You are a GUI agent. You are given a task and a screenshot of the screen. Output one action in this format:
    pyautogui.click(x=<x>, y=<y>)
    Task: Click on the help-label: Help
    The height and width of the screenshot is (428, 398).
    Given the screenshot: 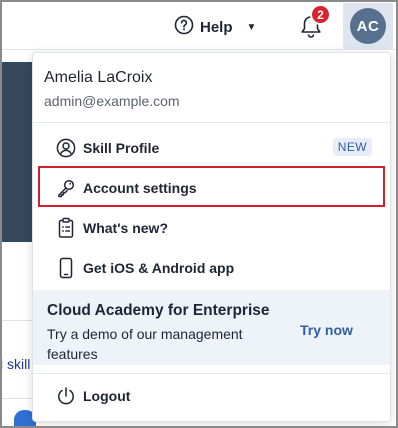 What is the action you would take?
    pyautogui.click(x=216, y=27)
    